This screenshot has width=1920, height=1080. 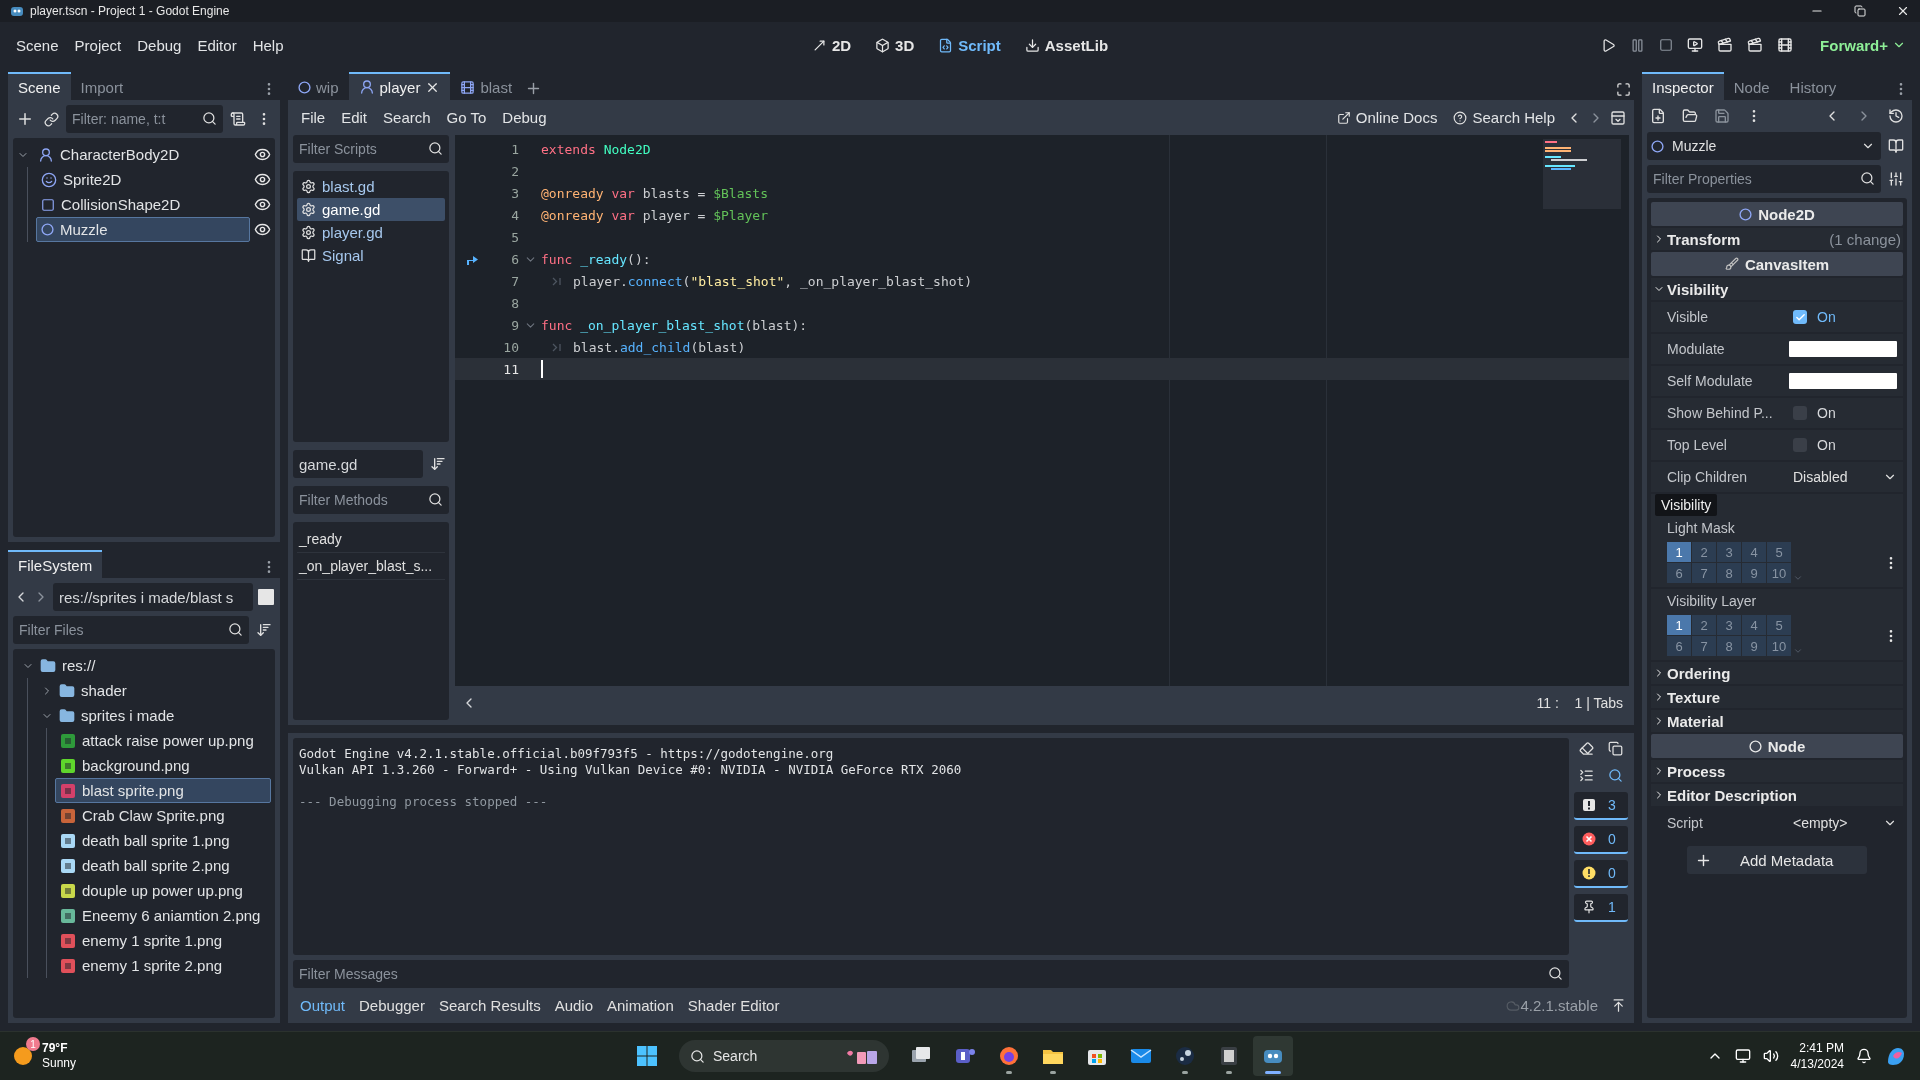 I want to click on filter-field: Filter Scripts, so click(x=371, y=149).